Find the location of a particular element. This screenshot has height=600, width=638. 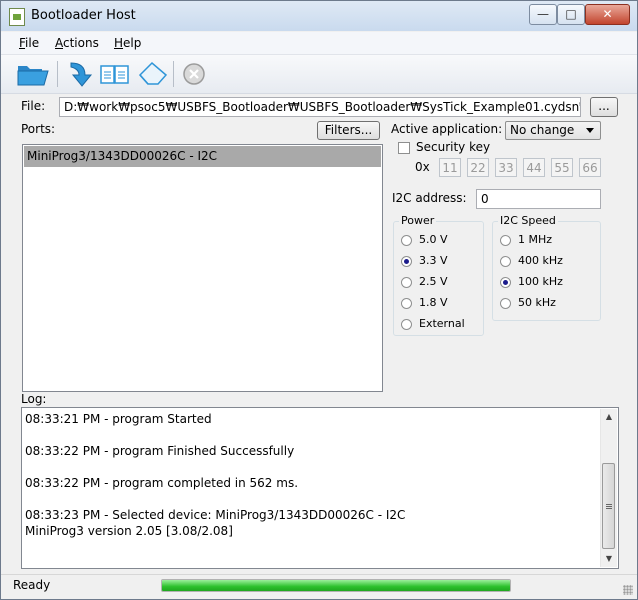

program-icon is located at coordinates (81, 74).